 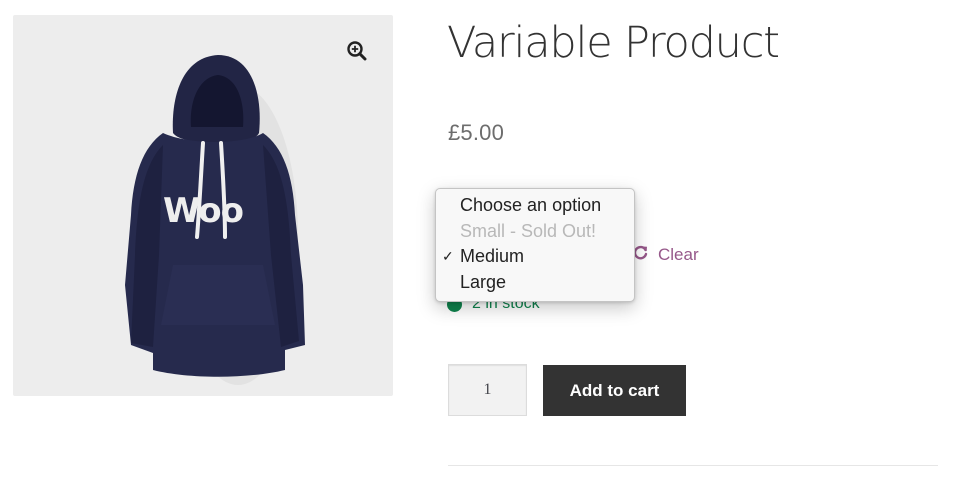 I want to click on select-option-medium: ✓ Medium, so click(x=535, y=257).